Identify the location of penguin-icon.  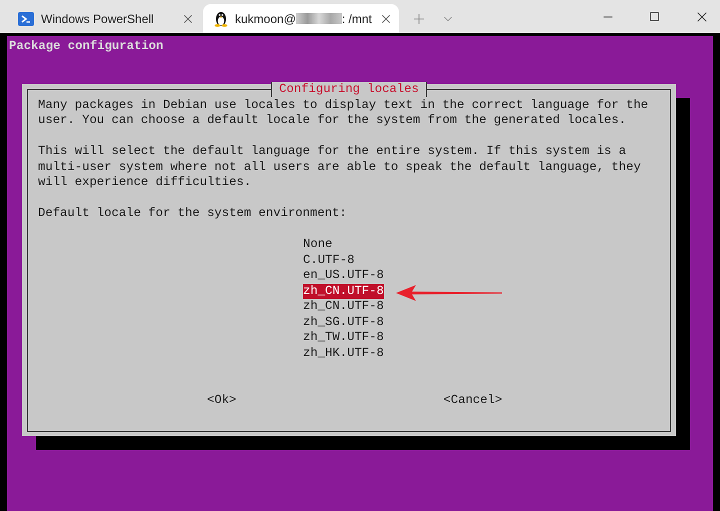
(221, 18).